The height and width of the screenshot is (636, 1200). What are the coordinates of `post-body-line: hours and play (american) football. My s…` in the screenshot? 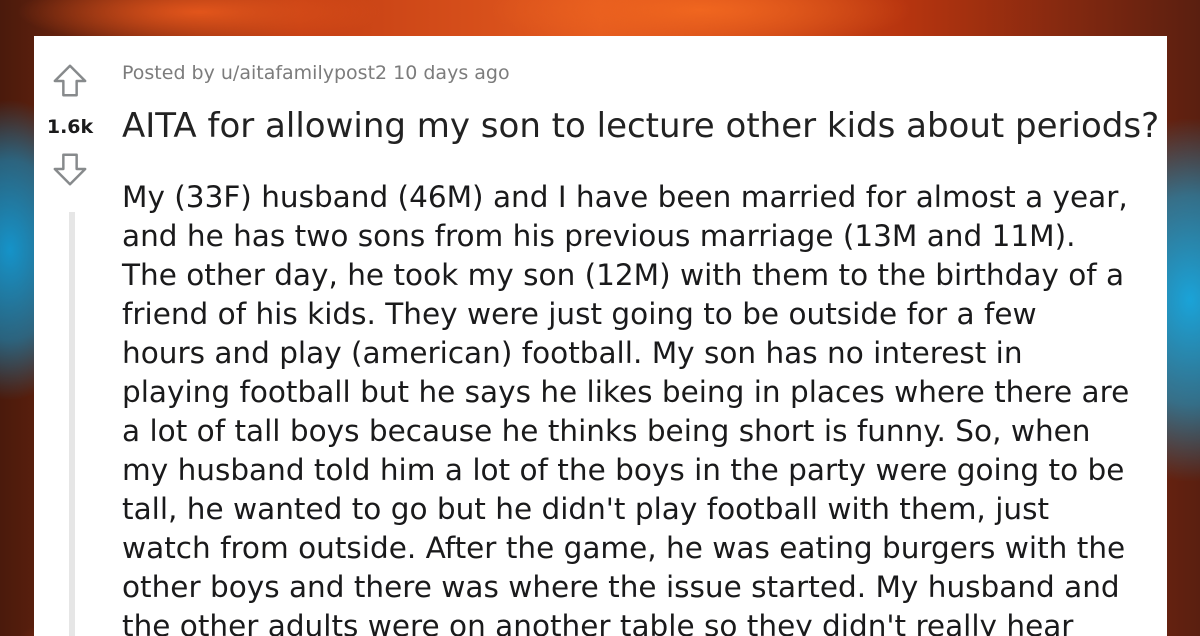 It's located at (572, 353).